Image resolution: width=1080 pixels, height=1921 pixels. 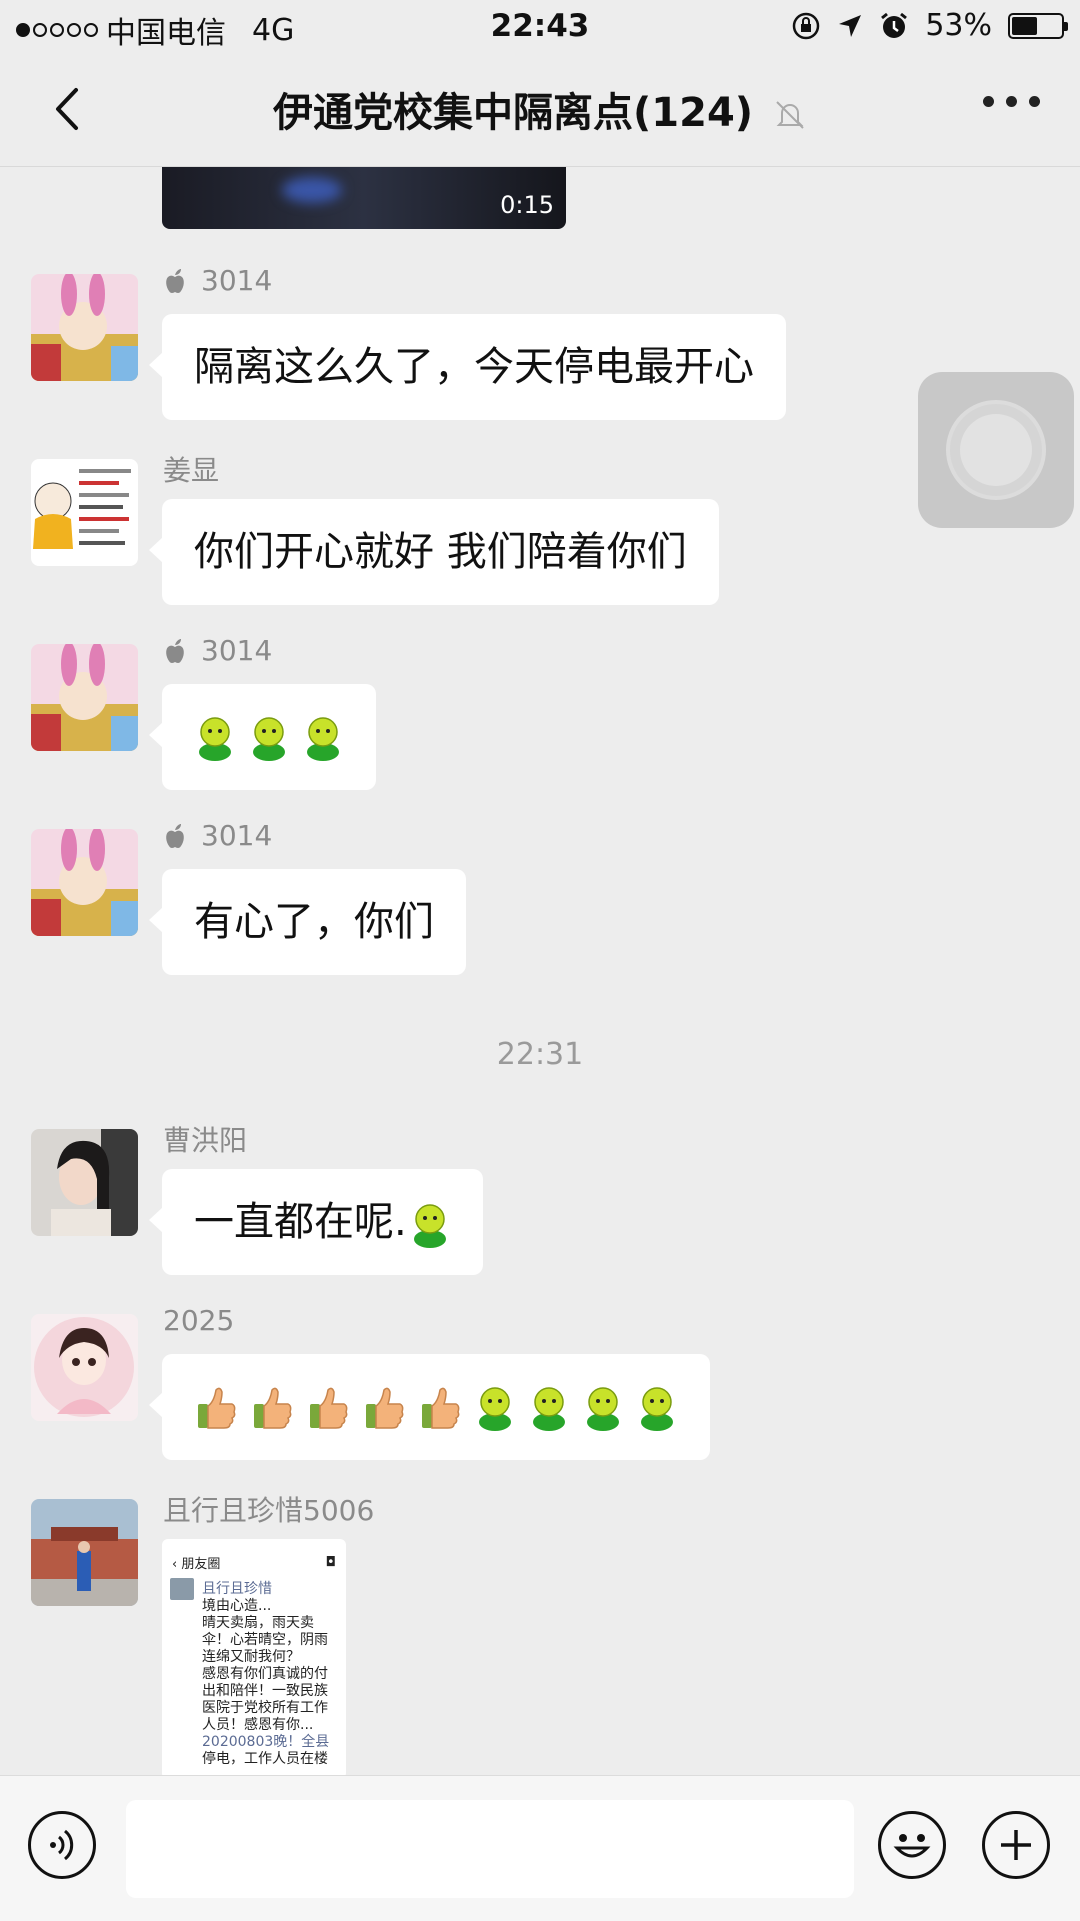 I want to click on battery-icon, so click(x=1038, y=25).